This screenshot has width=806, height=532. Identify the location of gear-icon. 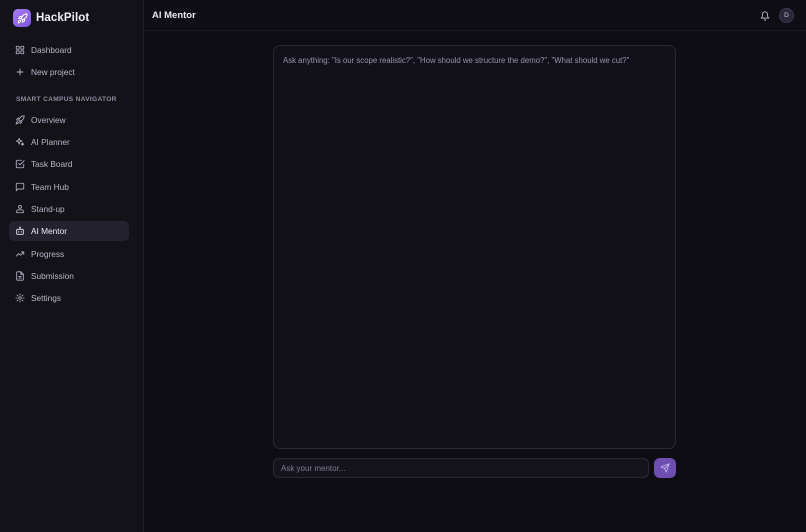
(20, 298).